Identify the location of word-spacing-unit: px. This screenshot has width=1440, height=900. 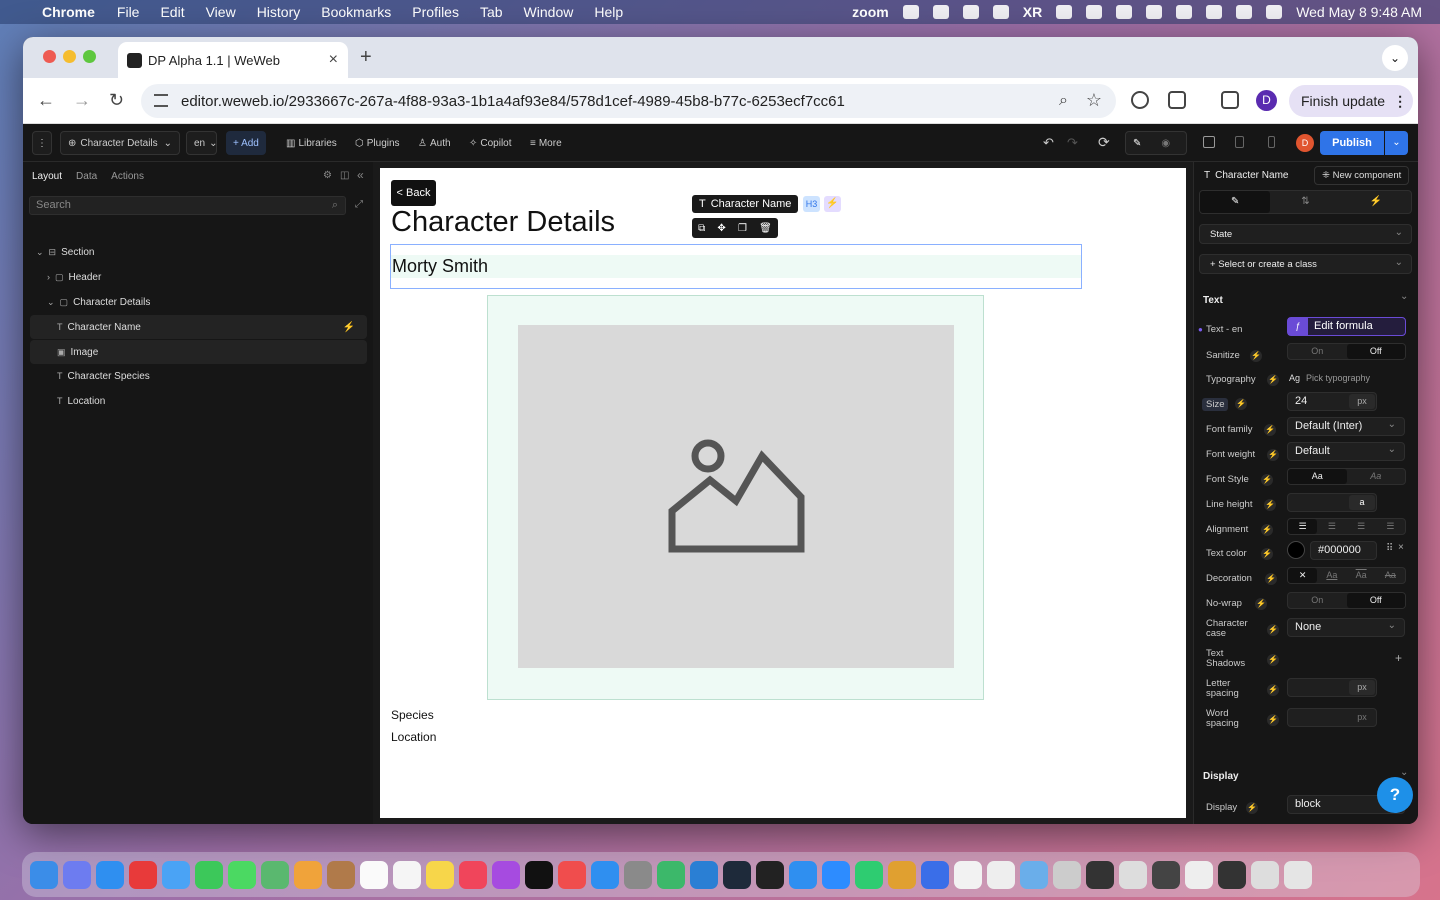
(1362, 717).